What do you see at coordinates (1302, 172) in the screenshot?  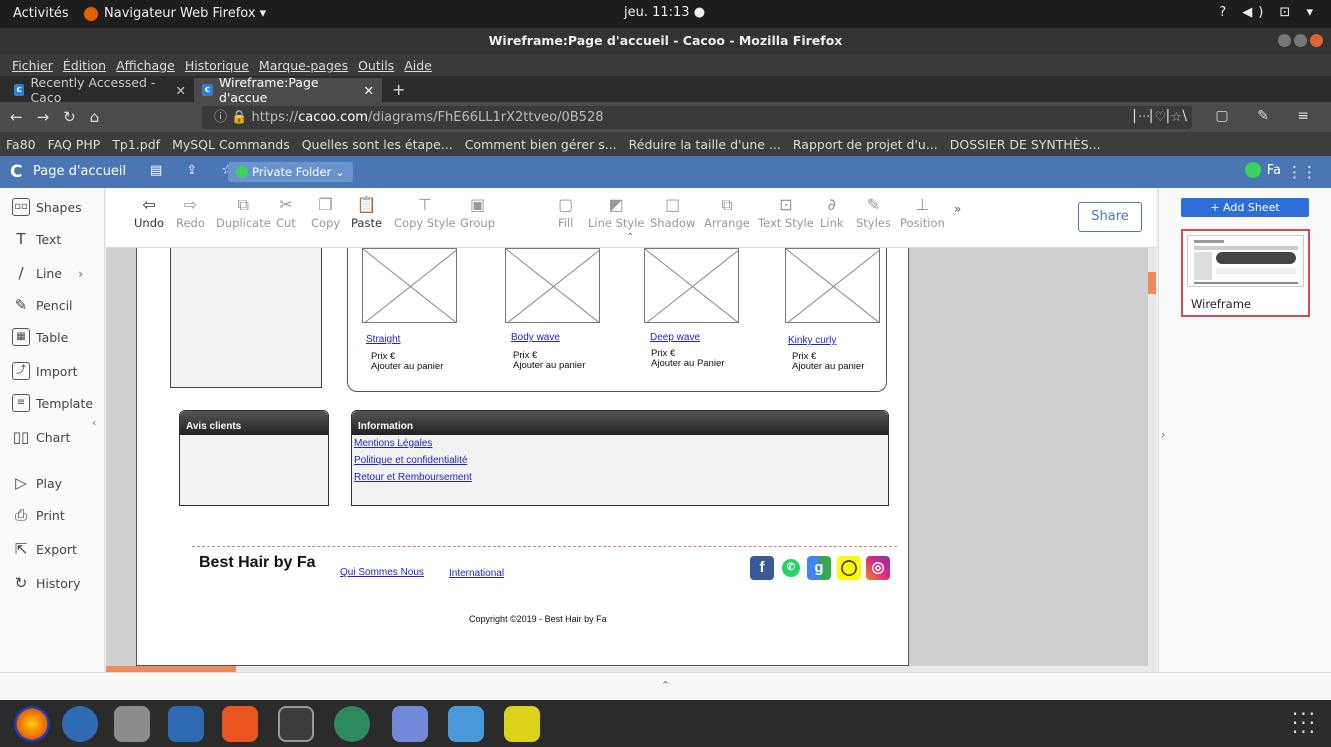 I see `apps-grid-icon: ⋮⋮` at bounding box center [1302, 172].